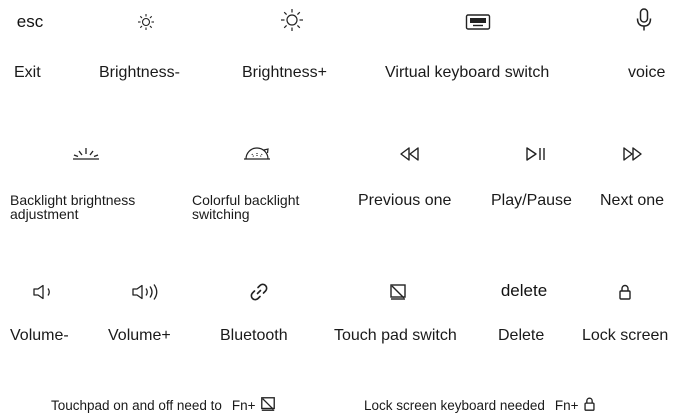 Image resolution: width=675 pixels, height=418 pixels. Describe the element at coordinates (467, 72) in the screenshot. I see `virtual-keyboard-label: Virtual keyboard switch` at that location.